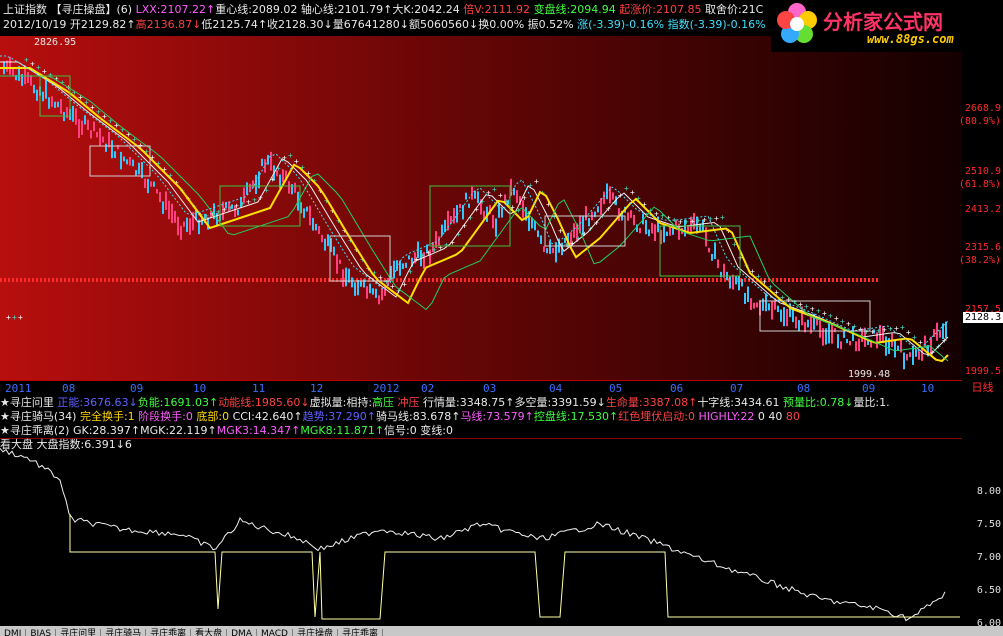 This screenshot has width=1003, height=636. I want to click on indicator-row-kan-dapan: 看大盘 大盘指数:6.391↓6, so click(100, 445).